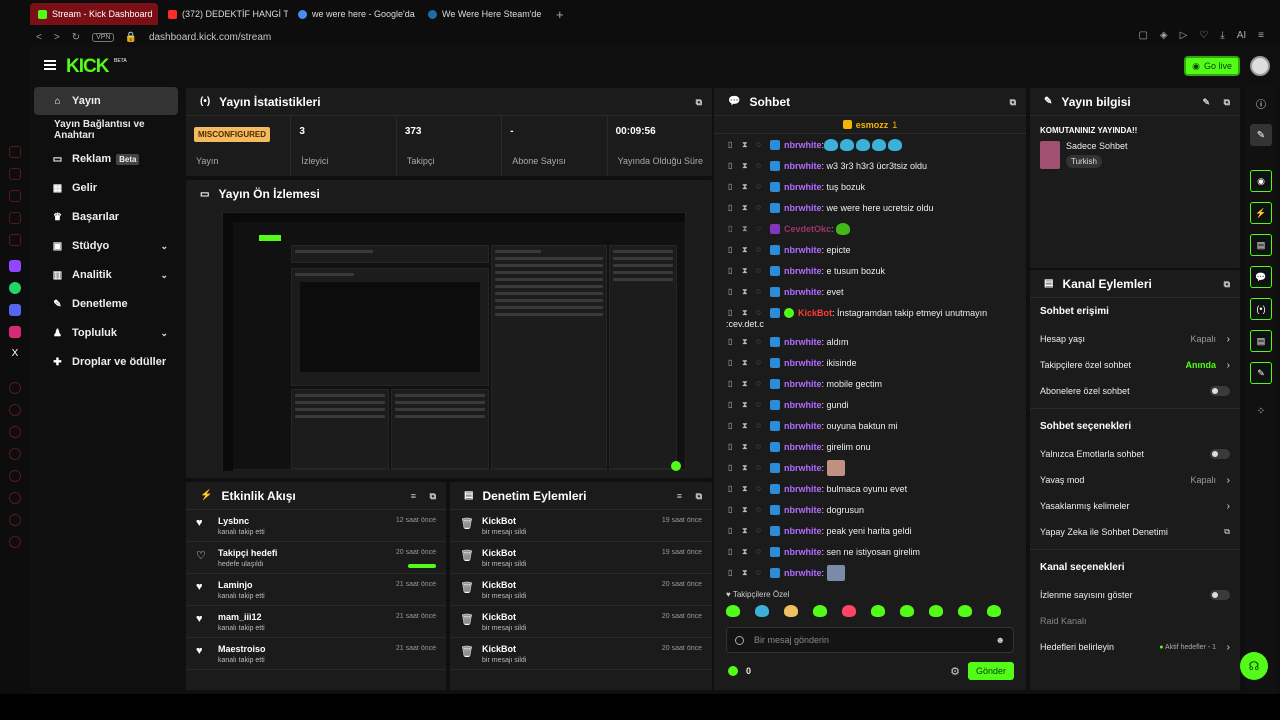 Image resolution: width=1280 pixels, height=720 pixels. I want to click on broadcast-icon: (•), so click(1261, 309).